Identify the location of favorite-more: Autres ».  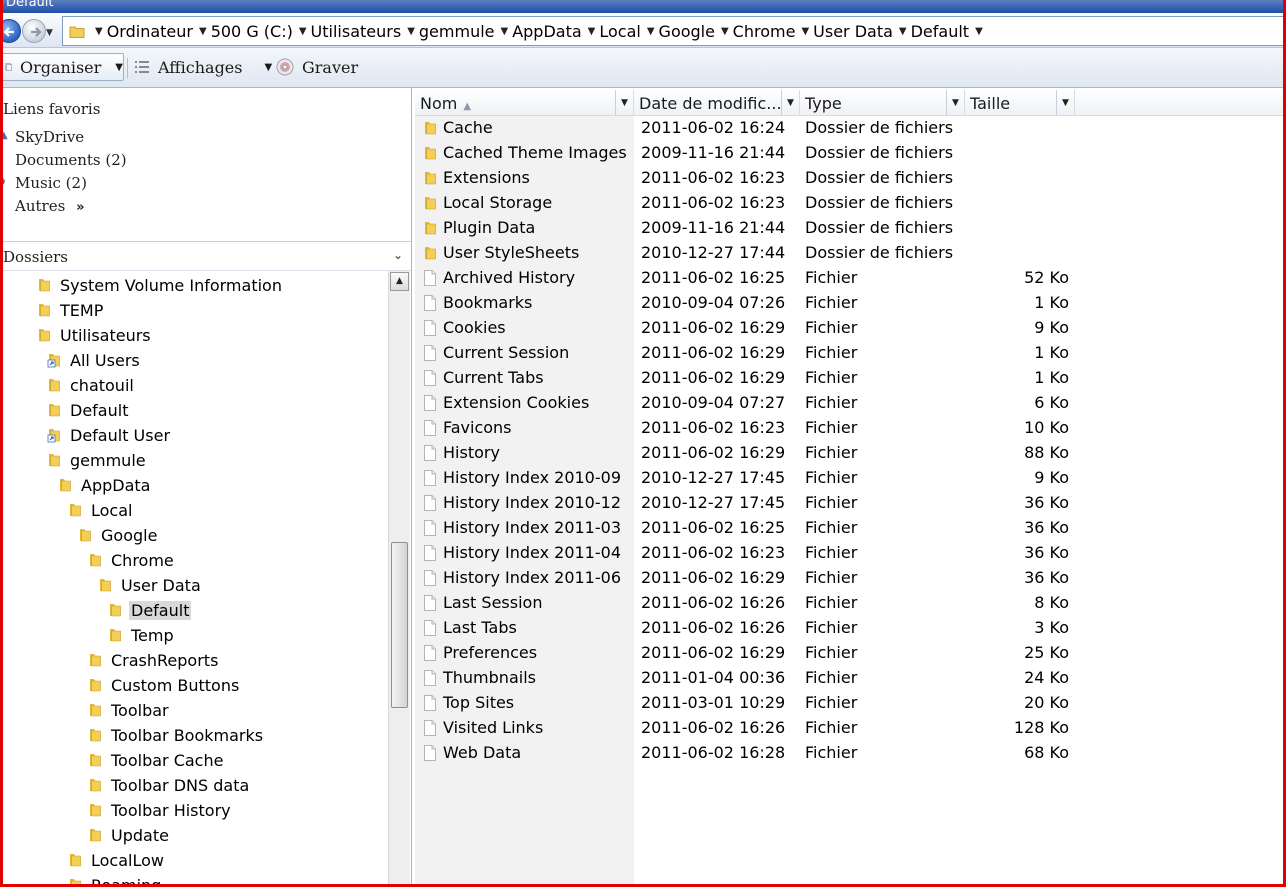
(63, 208).